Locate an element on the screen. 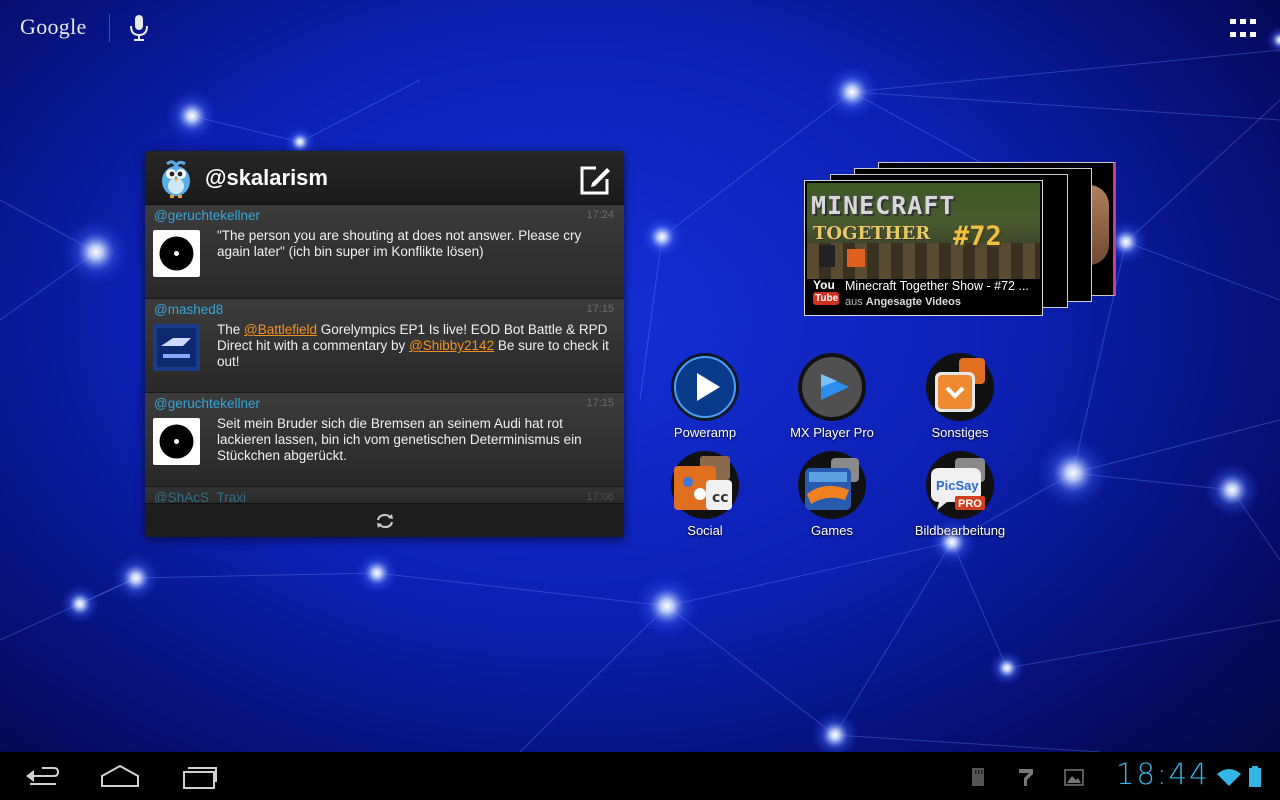  app-mx-player-pro: MX Player Pro is located at coordinates (832, 399).